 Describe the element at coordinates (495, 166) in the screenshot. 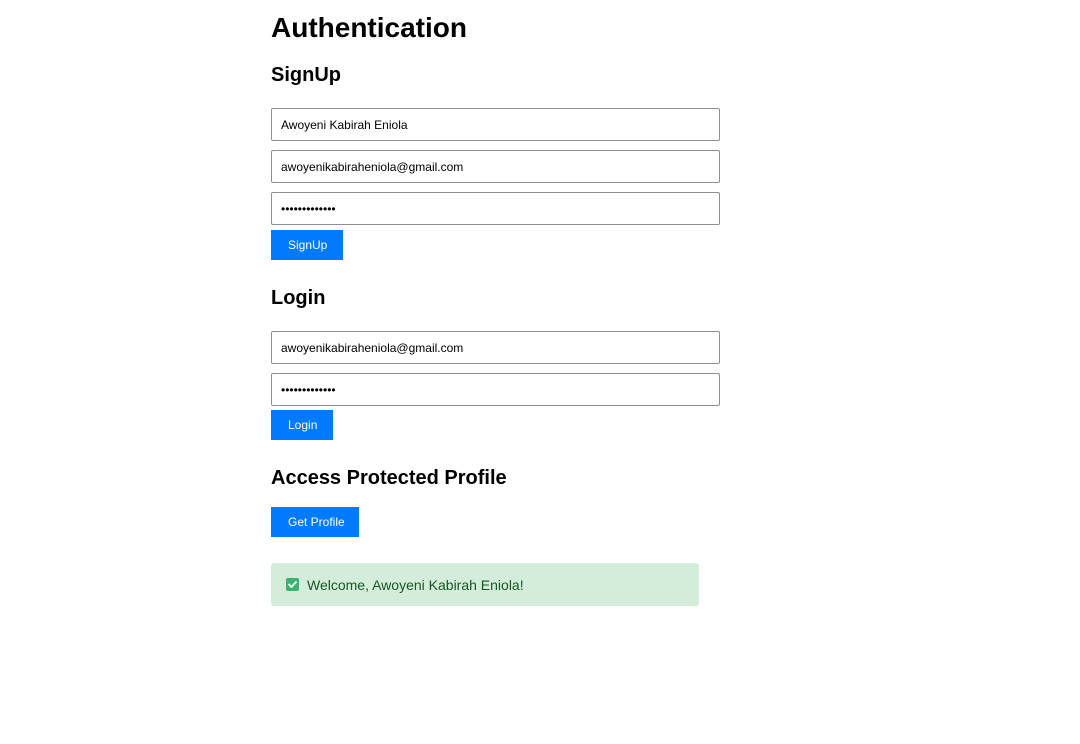

I see `signup-email-input` at that location.